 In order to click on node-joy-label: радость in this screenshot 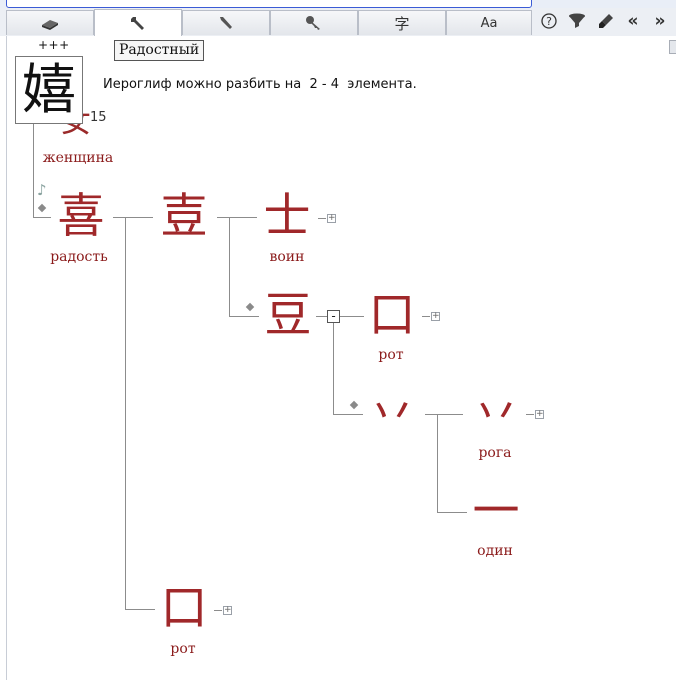, I will do `click(79, 257)`.